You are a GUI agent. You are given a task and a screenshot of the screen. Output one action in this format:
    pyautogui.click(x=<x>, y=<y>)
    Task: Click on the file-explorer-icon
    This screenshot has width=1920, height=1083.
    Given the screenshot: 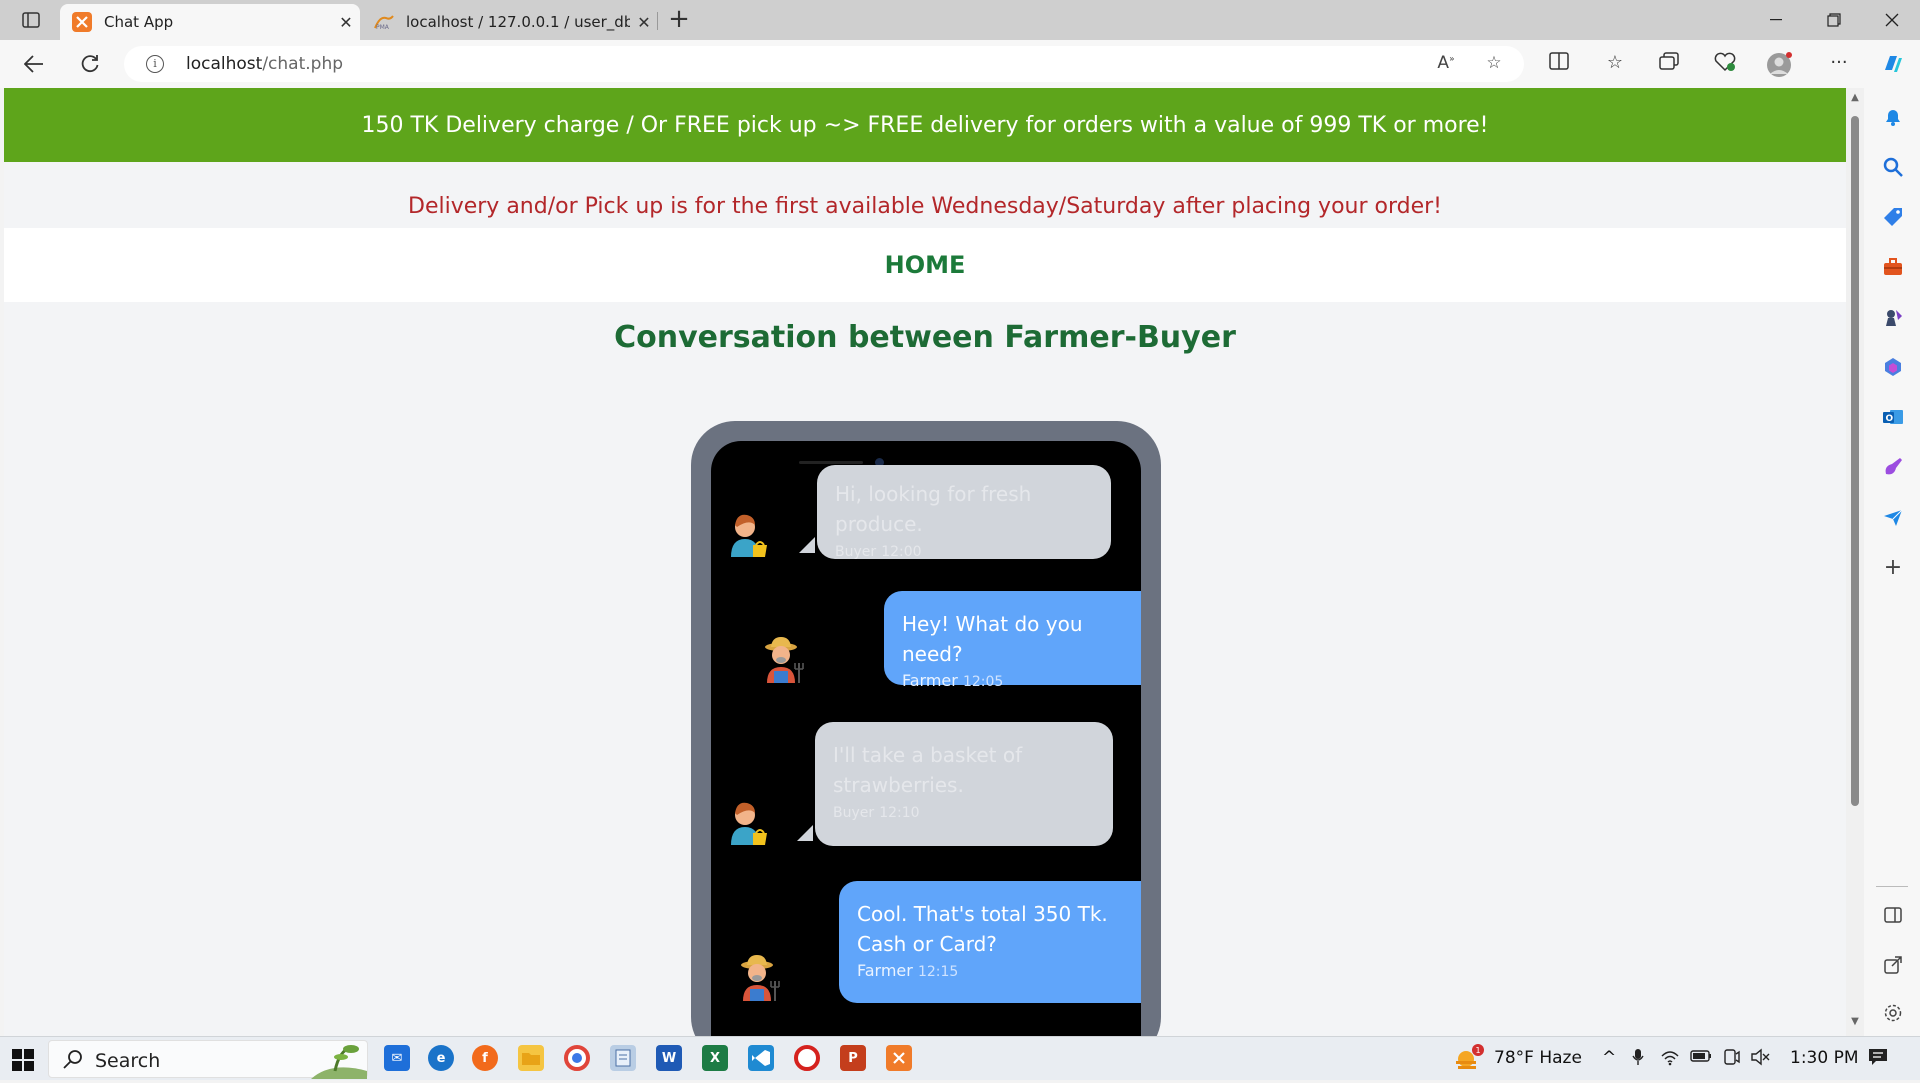 What is the action you would take?
    pyautogui.click(x=531, y=1058)
    